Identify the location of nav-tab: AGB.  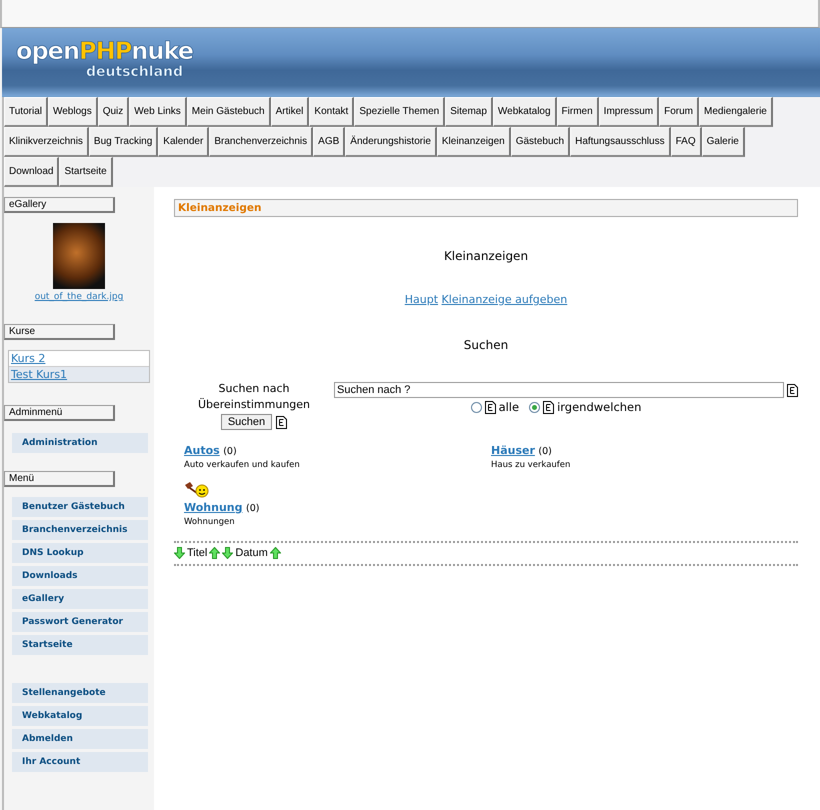
(329, 142).